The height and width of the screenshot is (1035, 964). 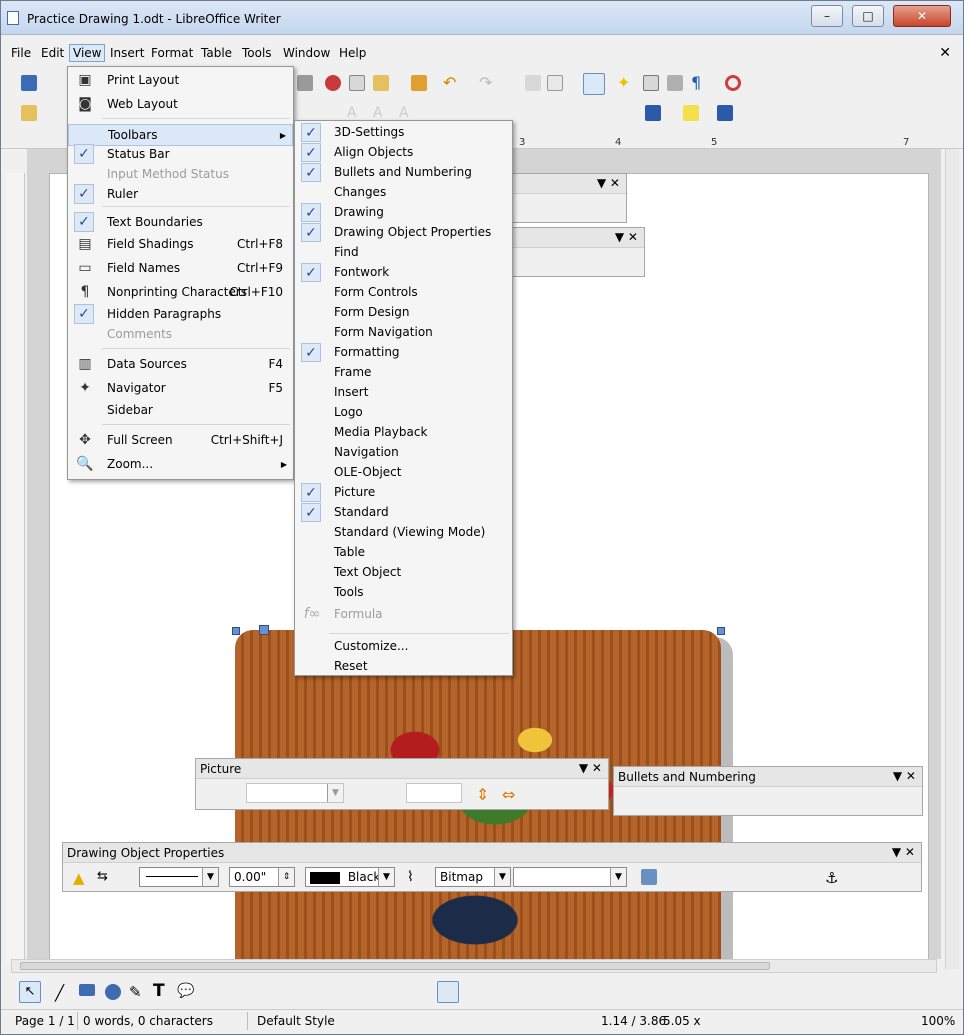 I want to click on view-menu-item: ◙ Web Layout, so click(x=180, y=105).